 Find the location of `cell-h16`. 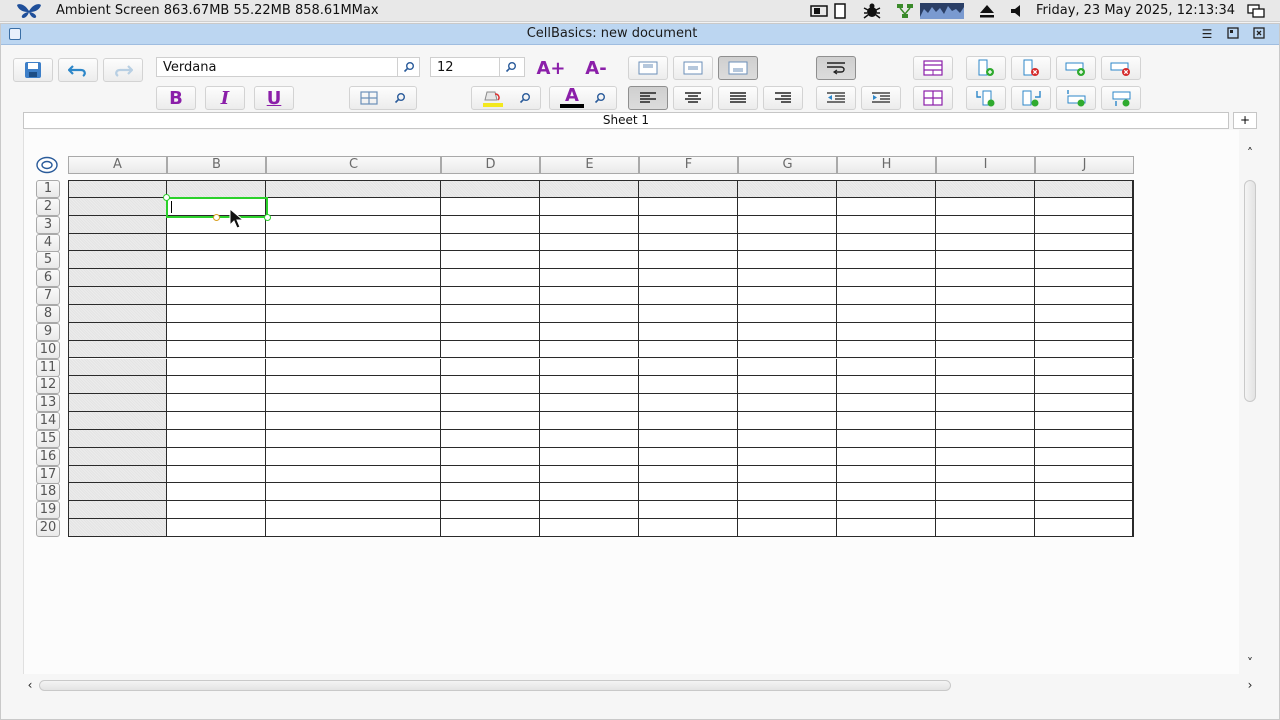

cell-h16 is located at coordinates (886, 456).